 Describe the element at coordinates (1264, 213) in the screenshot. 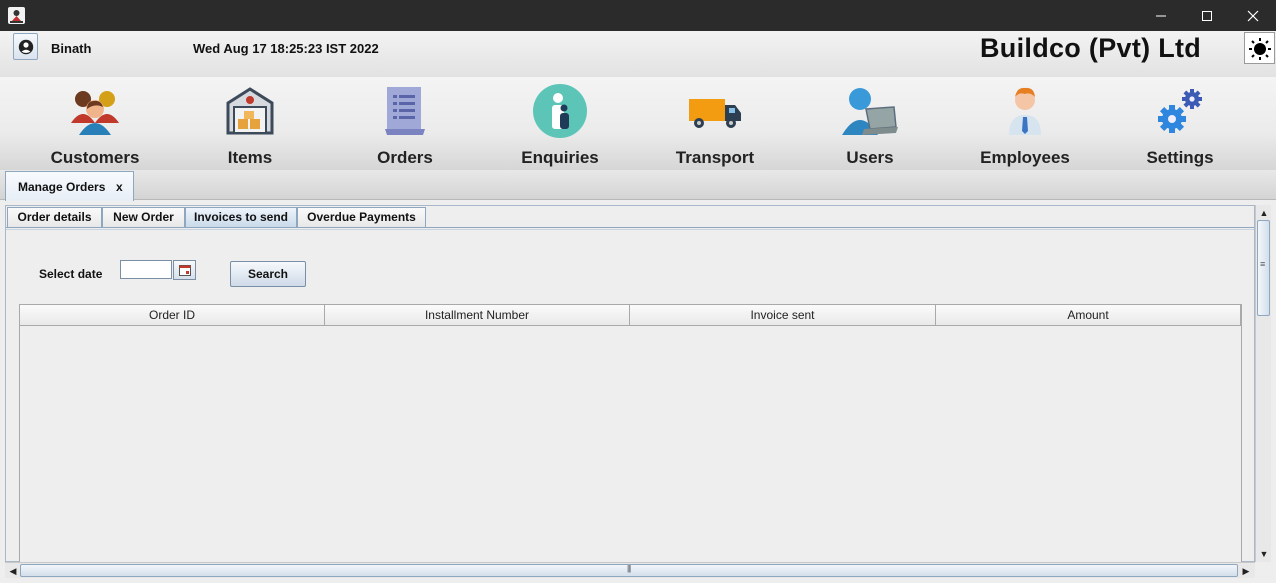

I see `scroll-up-icon: ▲` at that location.